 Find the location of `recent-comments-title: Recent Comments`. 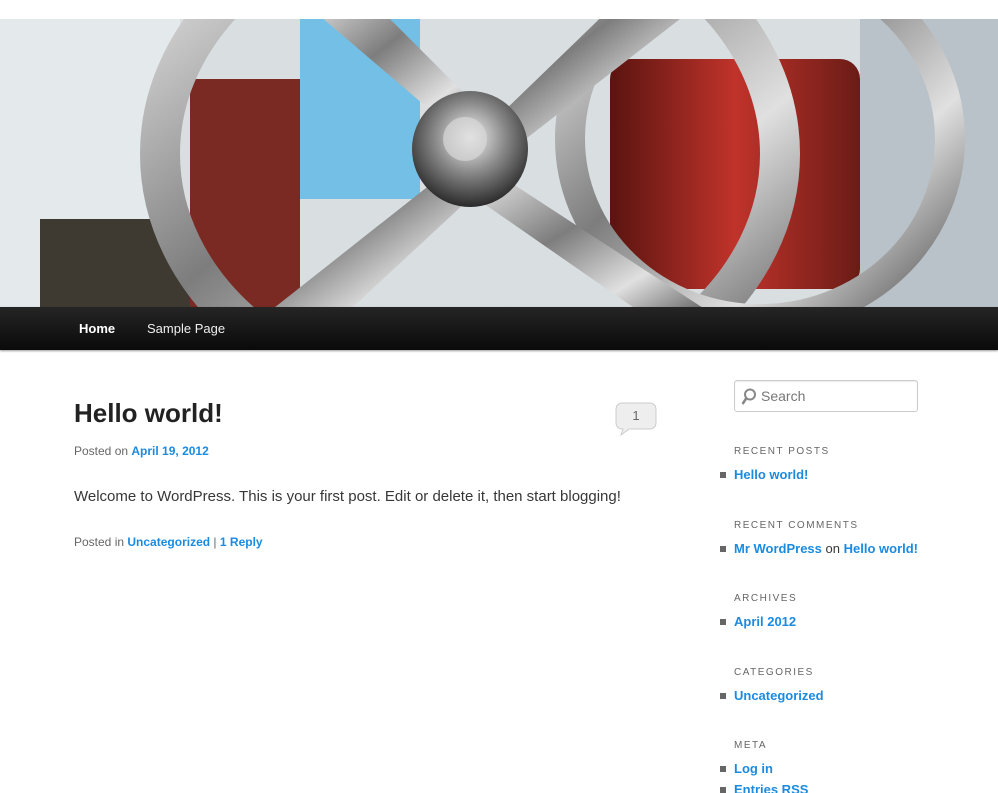

recent-comments-title: Recent Comments is located at coordinates (796, 525).